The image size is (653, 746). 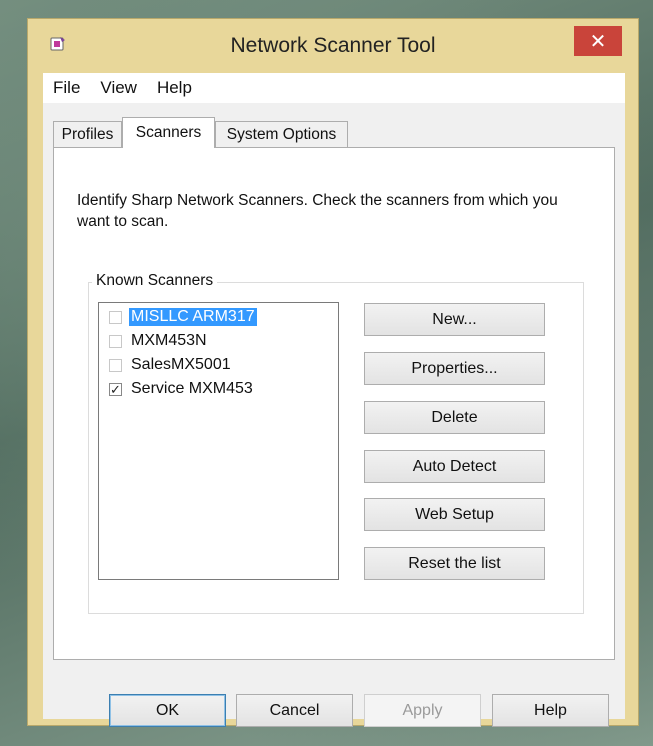 What do you see at coordinates (66, 88) in the screenshot?
I see `menu-file: File` at bounding box center [66, 88].